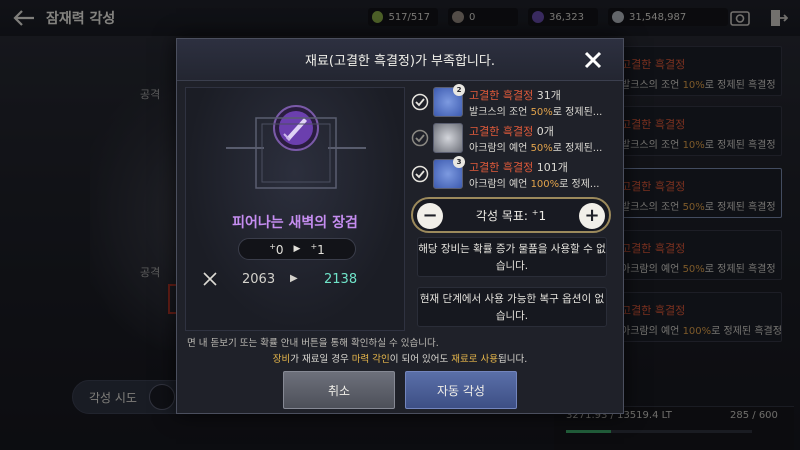 The image size is (800, 450). Describe the element at coordinates (459, 90) in the screenshot. I see `grade-badge: 2` at that location.